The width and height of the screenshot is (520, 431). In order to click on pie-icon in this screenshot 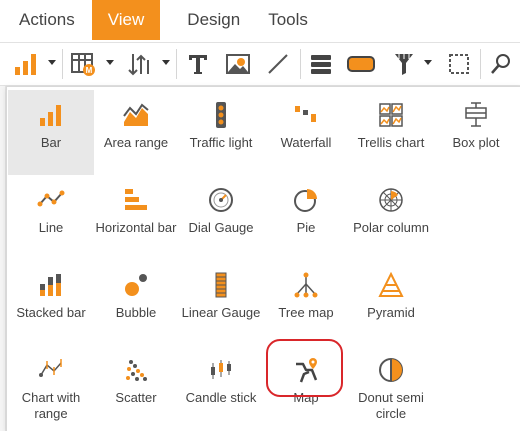, I will do `click(306, 200)`.